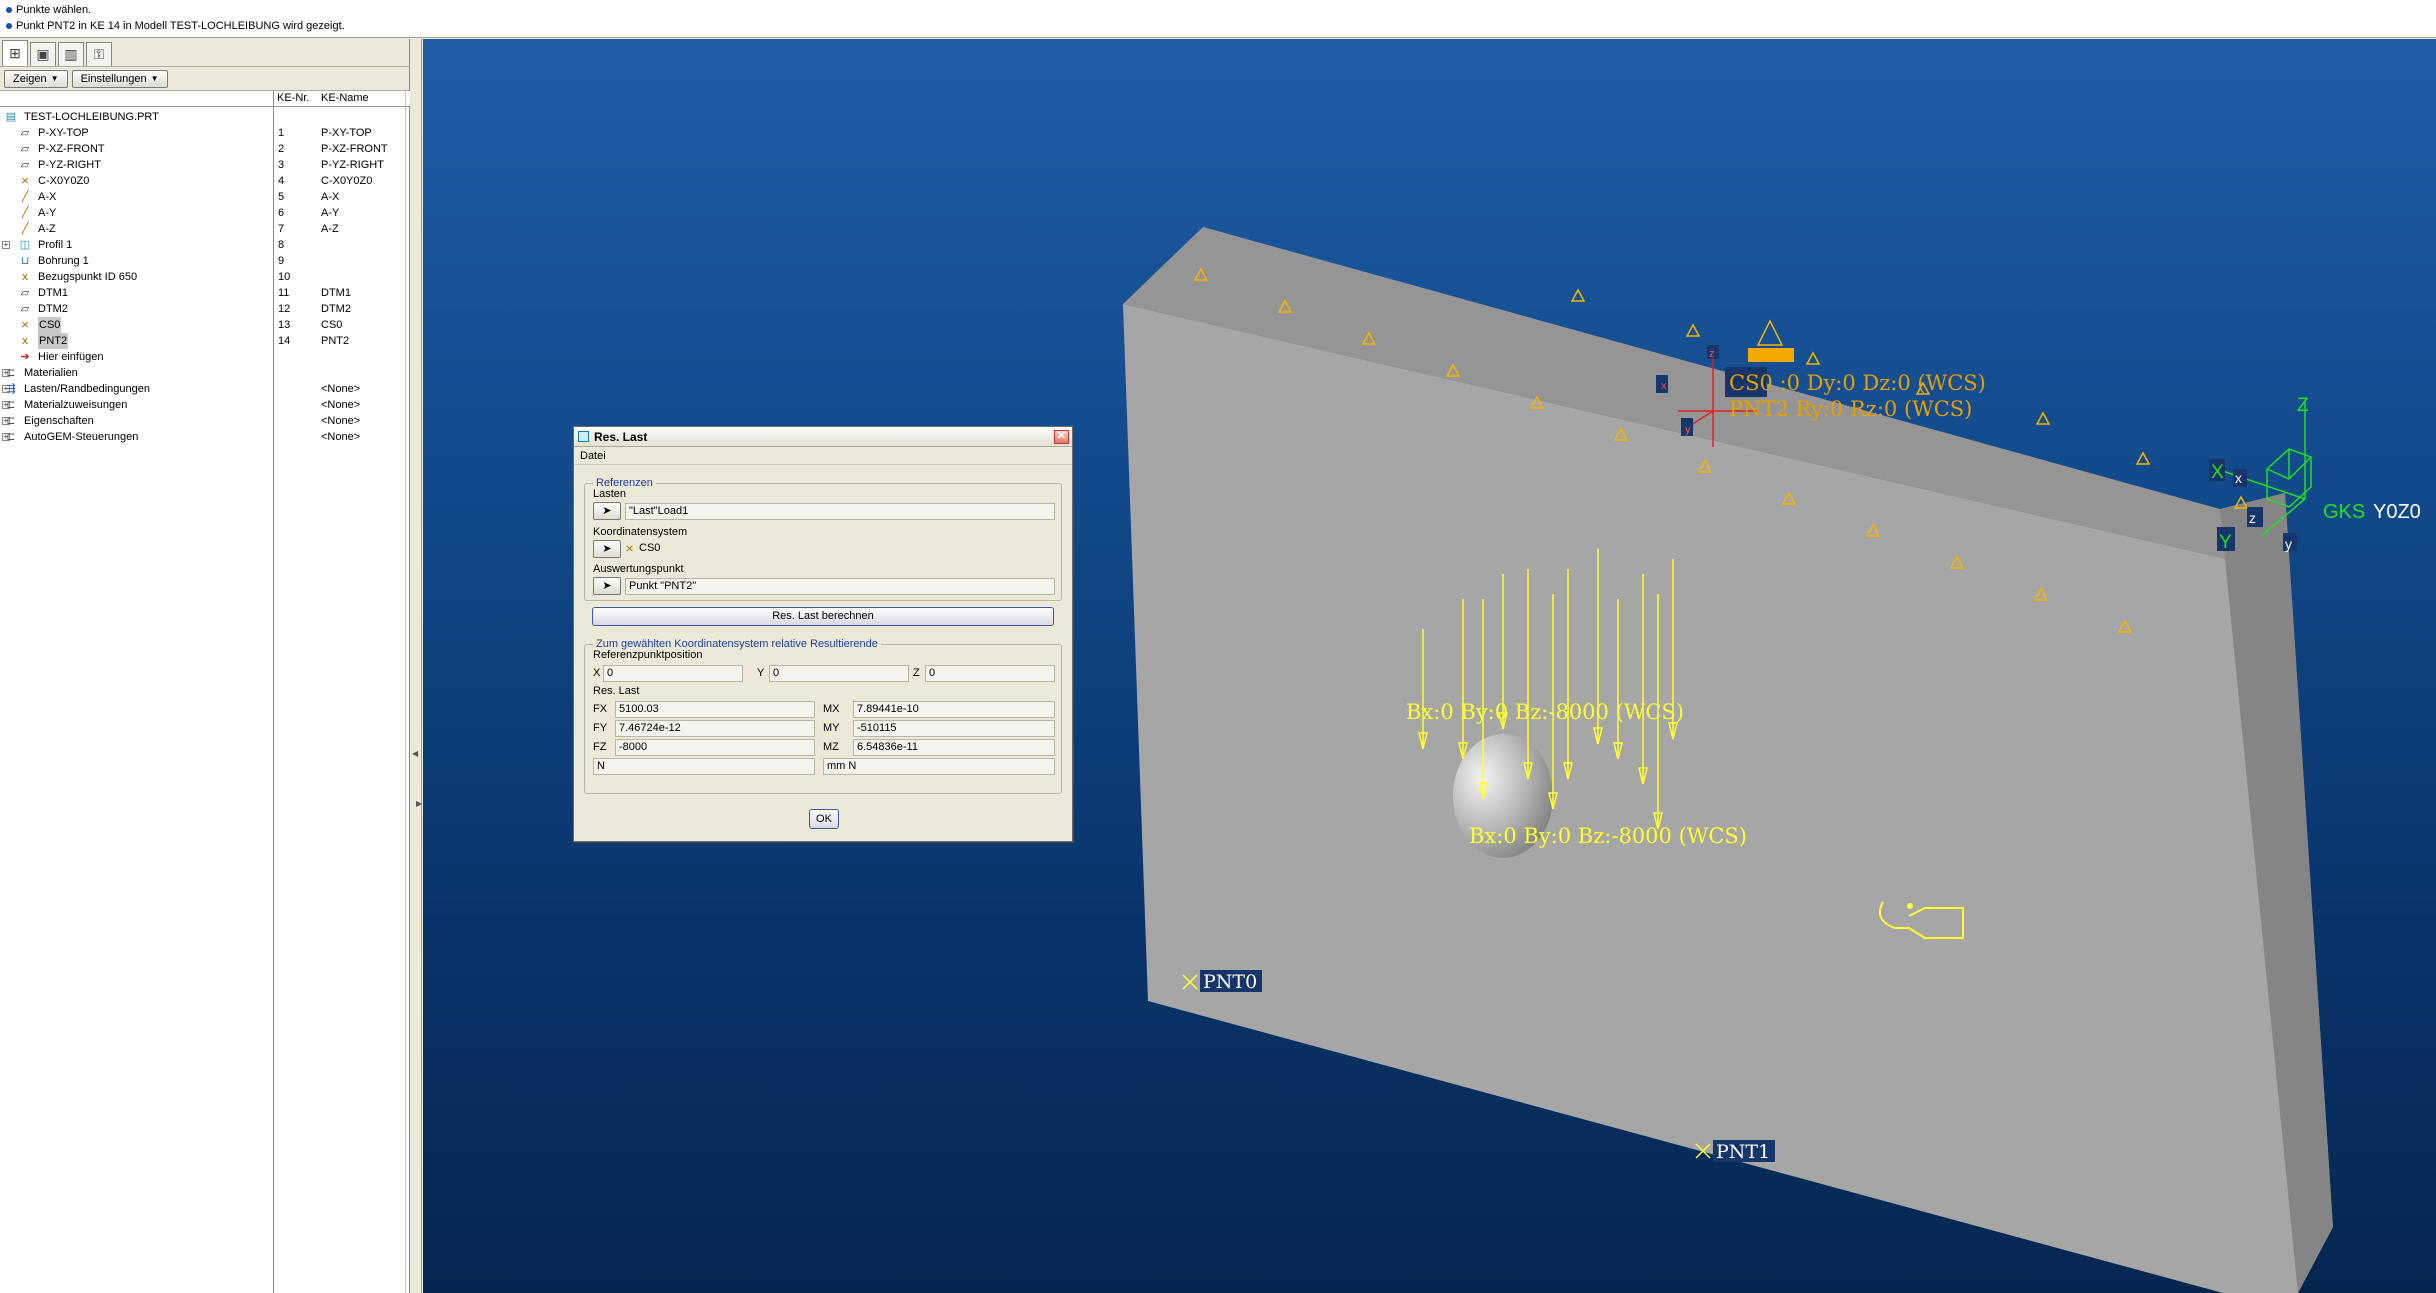 The height and width of the screenshot is (1293, 2436). I want to click on tree-item: + ◫ Profil 1 8, so click(205, 245).